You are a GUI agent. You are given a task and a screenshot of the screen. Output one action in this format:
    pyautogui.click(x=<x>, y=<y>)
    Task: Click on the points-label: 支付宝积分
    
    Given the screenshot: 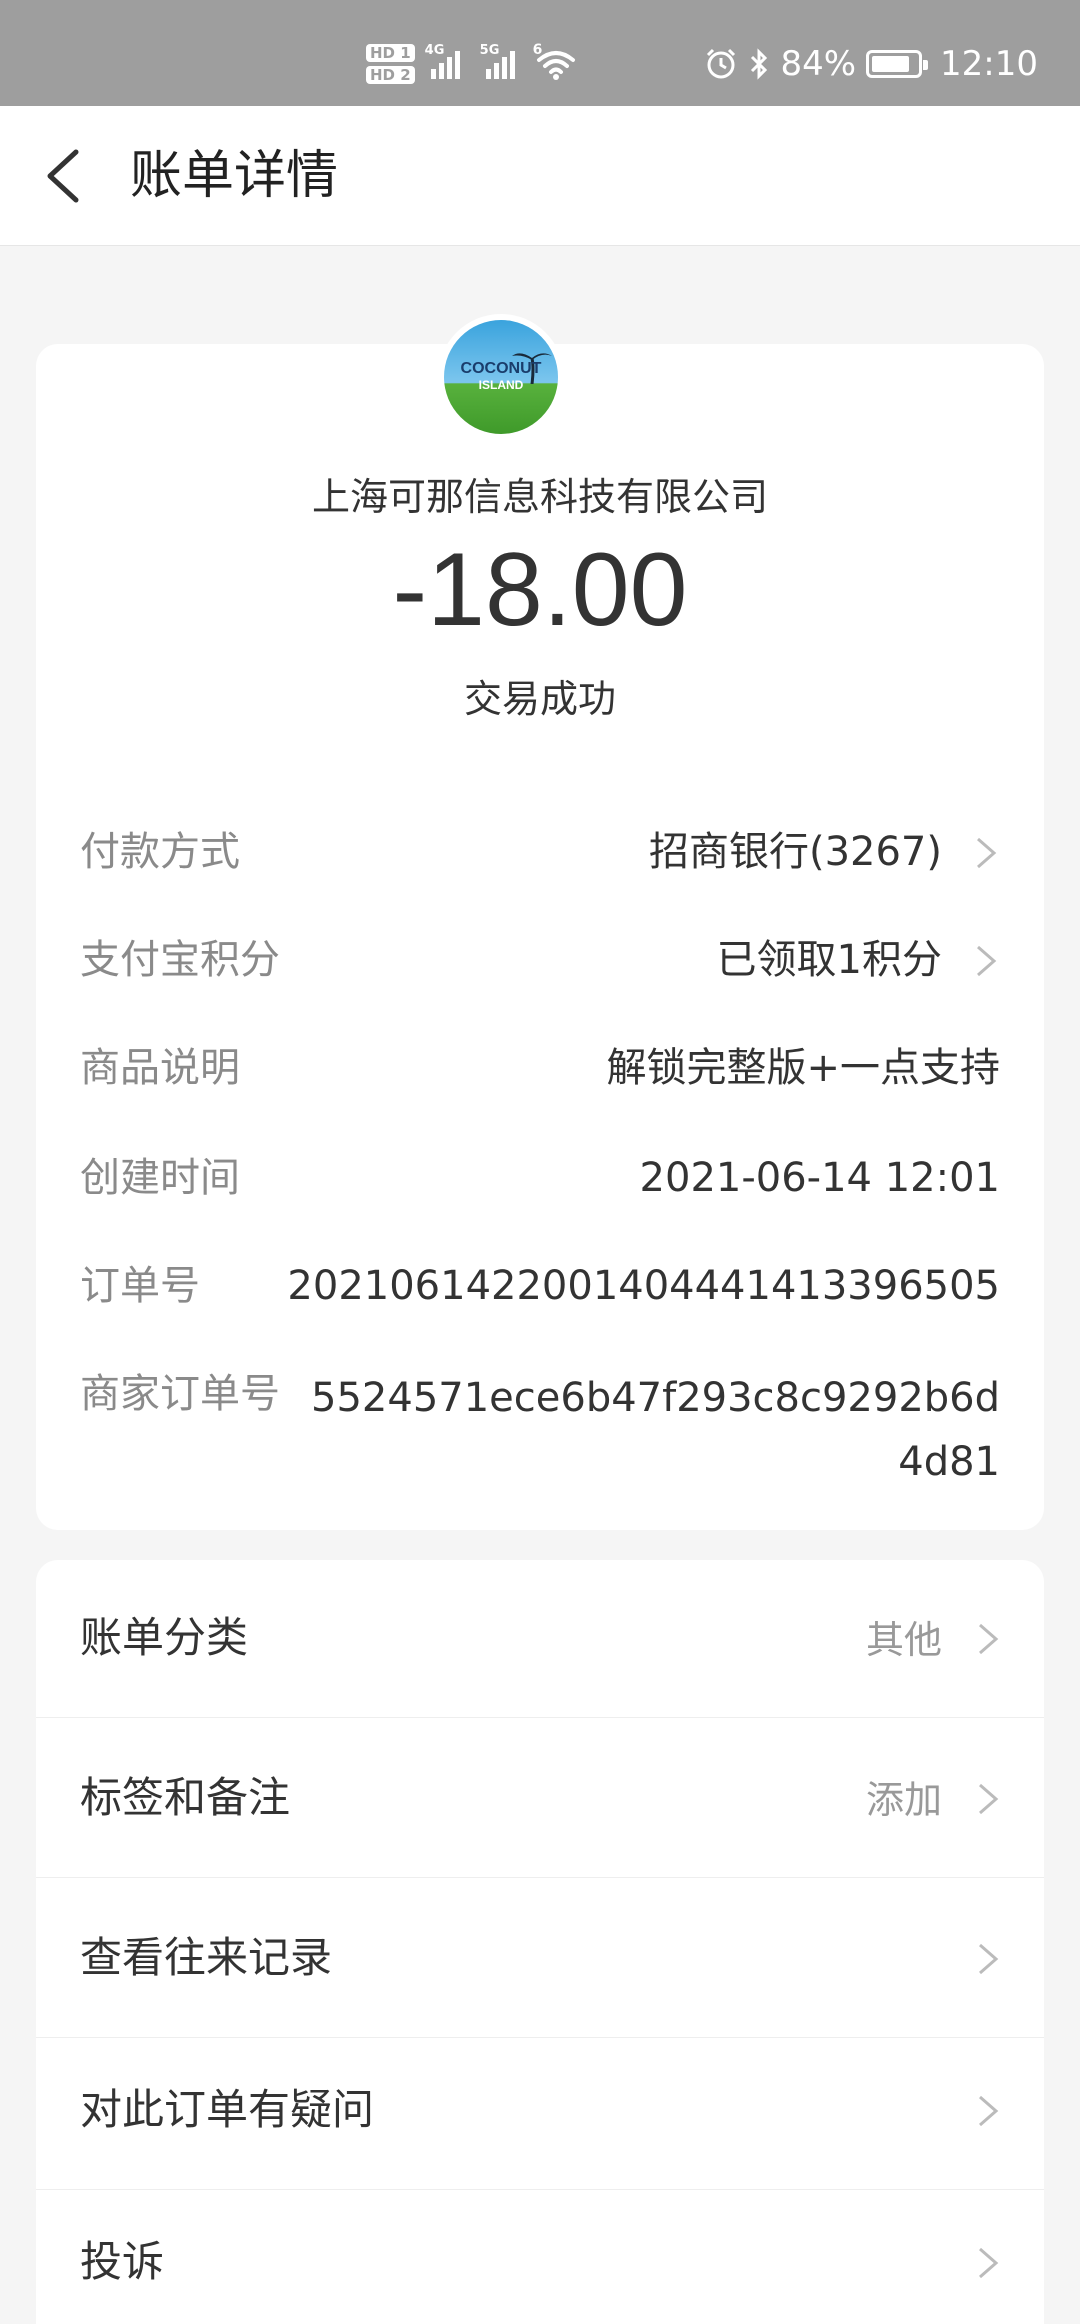 What is the action you would take?
    pyautogui.click(x=180, y=960)
    